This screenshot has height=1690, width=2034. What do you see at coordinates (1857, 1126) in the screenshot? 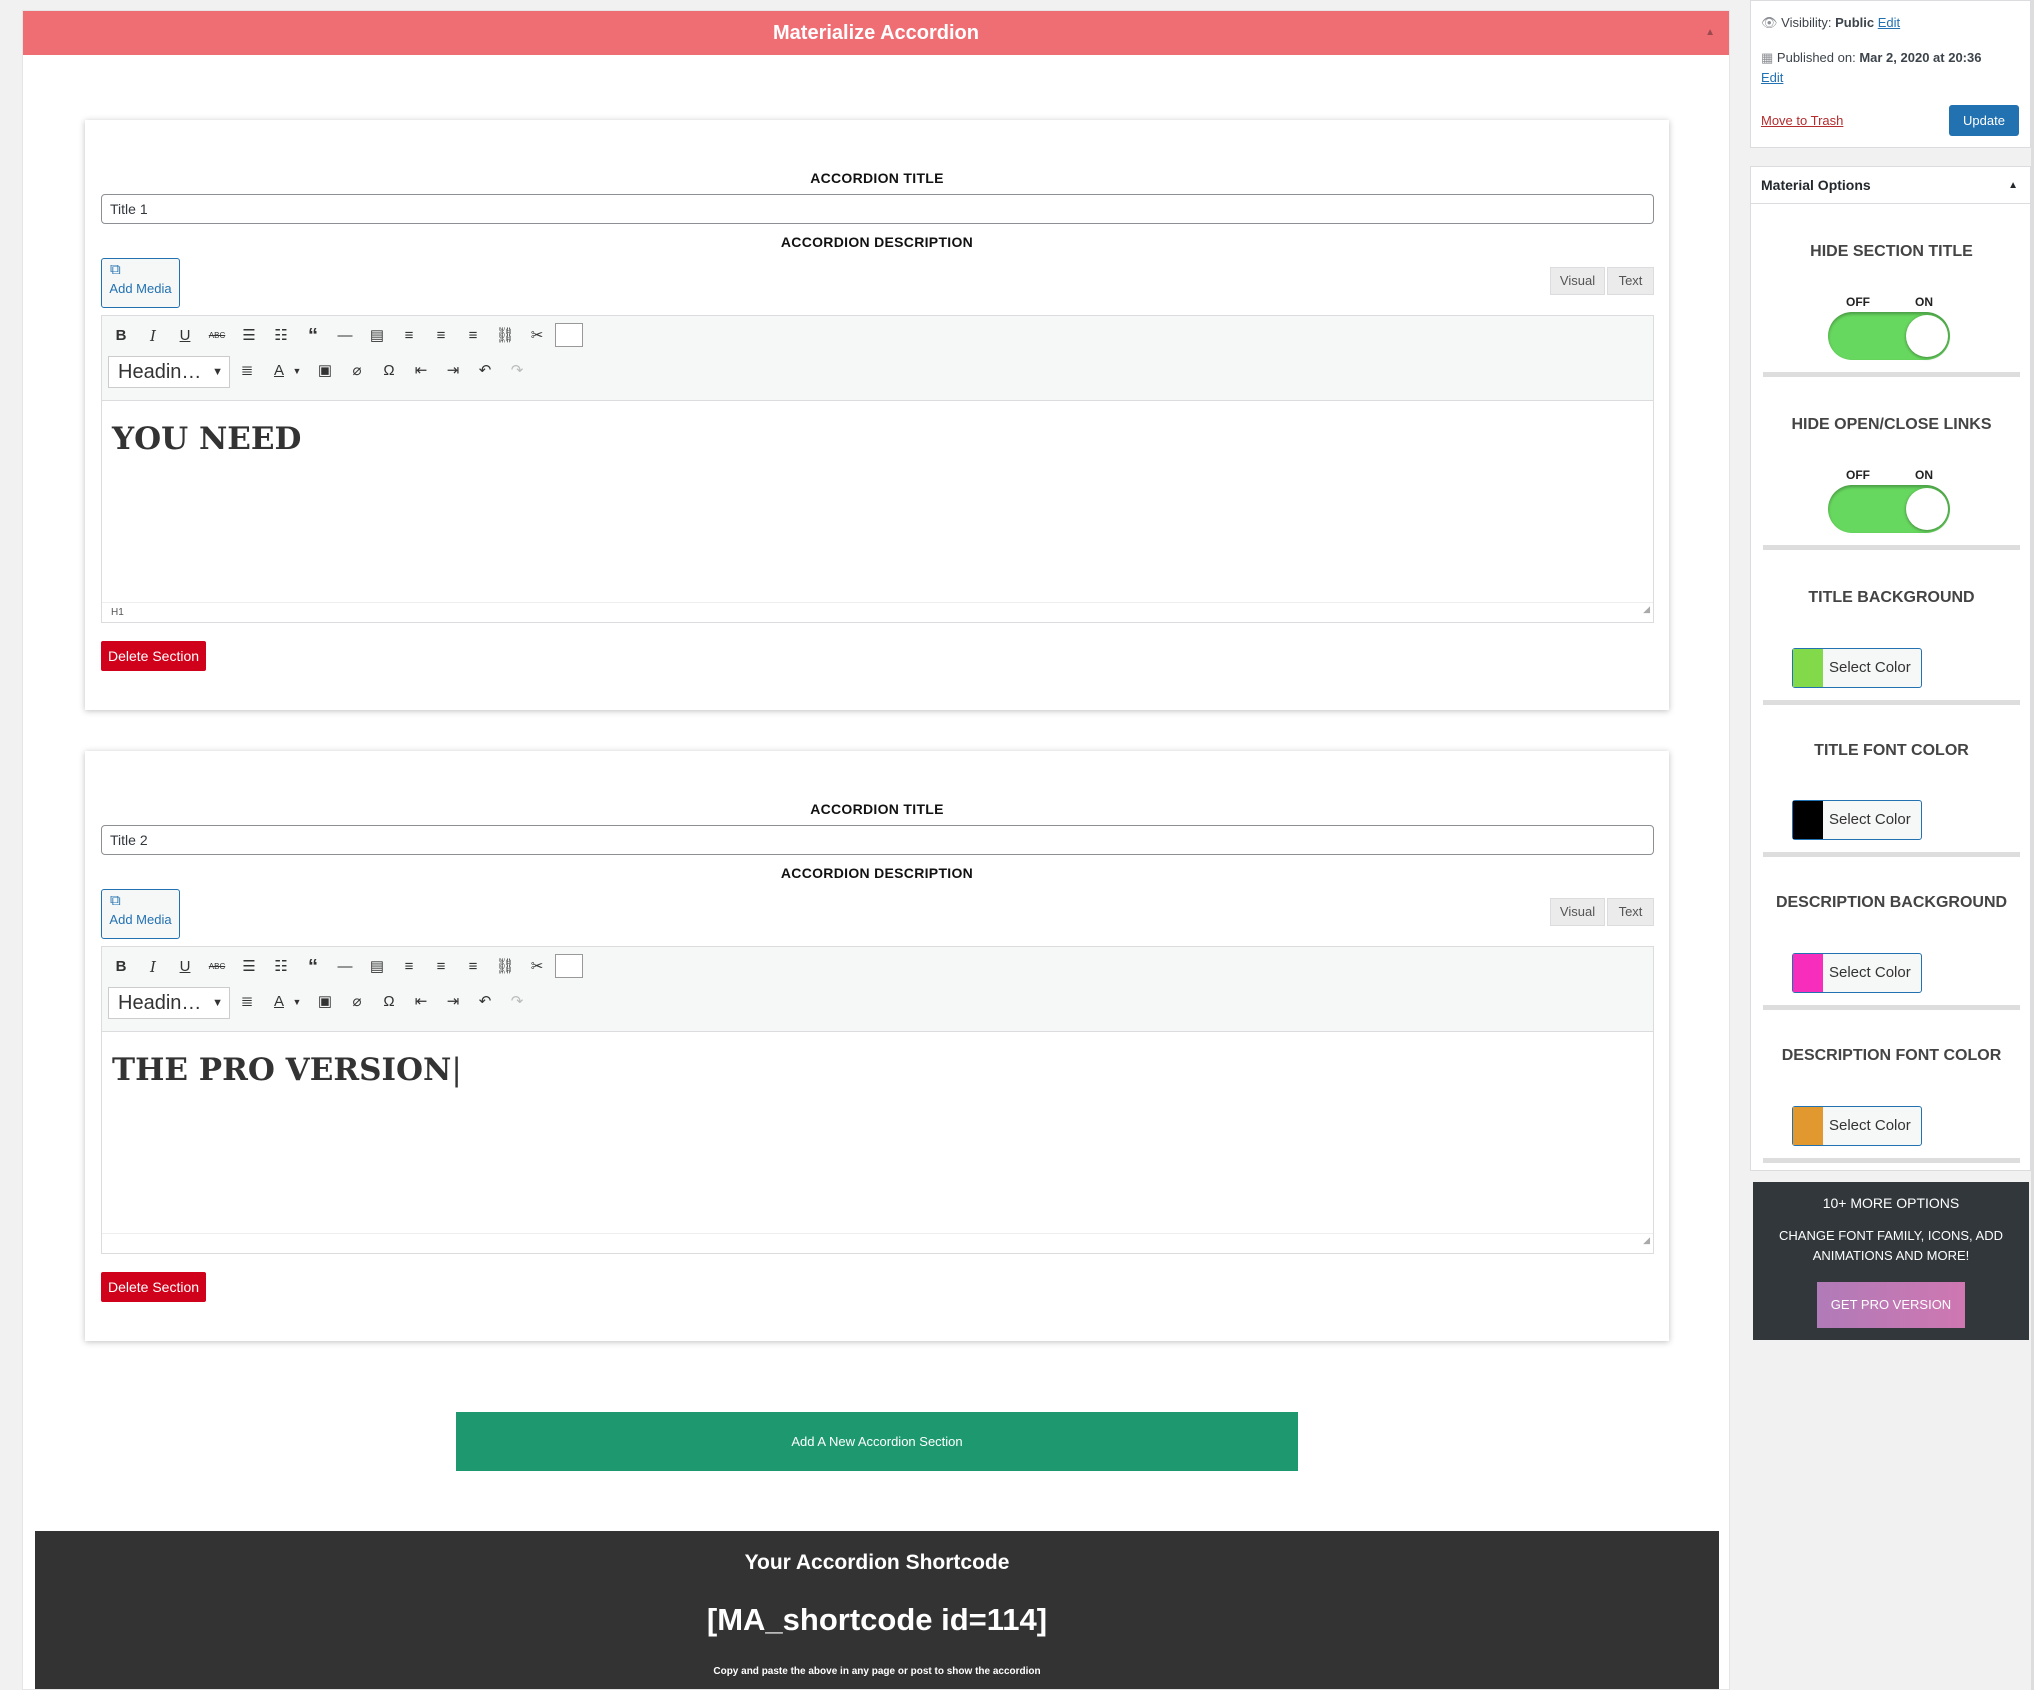
I see `description-font-color-button: Select Color` at bounding box center [1857, 1126].